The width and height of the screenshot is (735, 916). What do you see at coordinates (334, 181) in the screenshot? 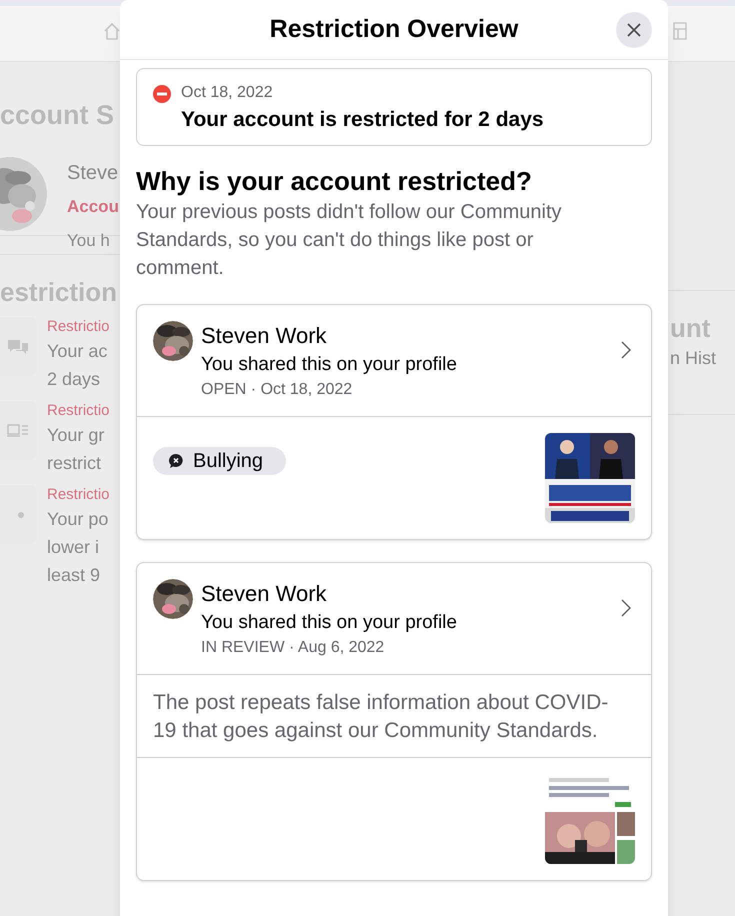
I see `section-heading: Why is your account restricted?` at bounding box center [334, 181].